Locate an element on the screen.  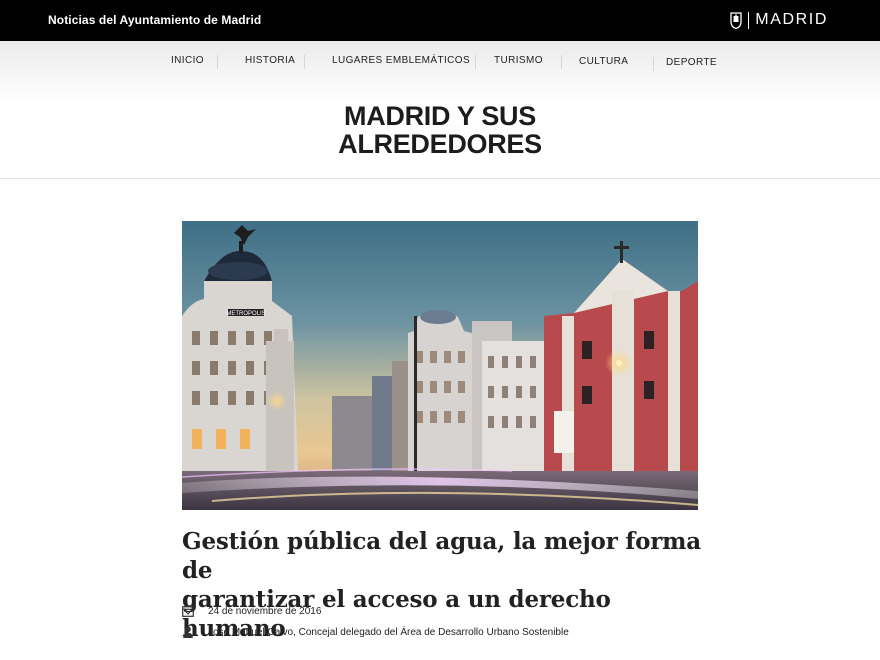
logo-divider is located at coordinates (749, 20).